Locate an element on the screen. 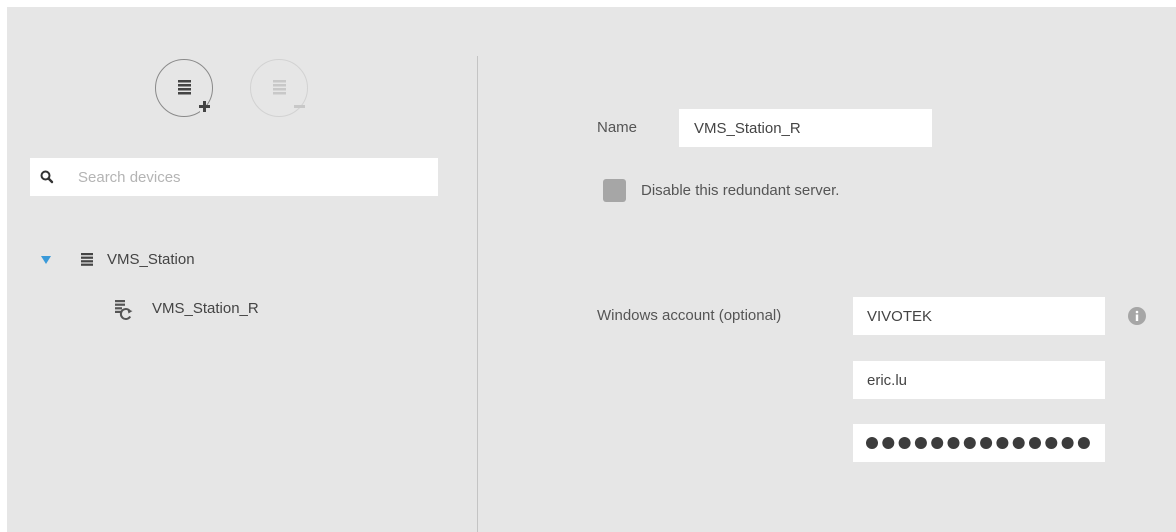 The width and height of the screenshot is (1176, 532). info-icon is located at coordinates (1137, 316).